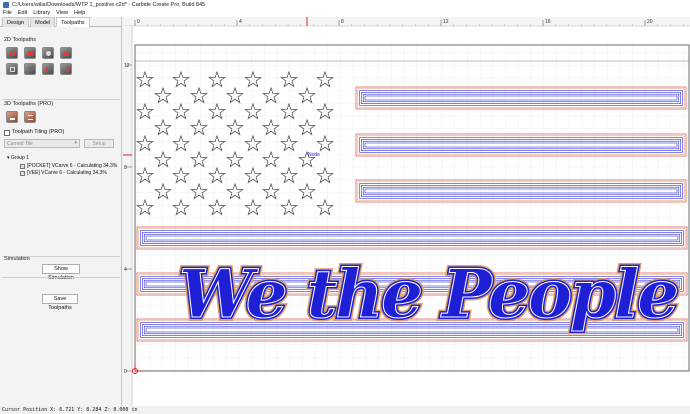 The image size is (690, 414). What do you see at coordinates (38, 132) in the screenshot?
I see `toolpath-tiling-label: Toolpath Tiling (PRO)` at bounding box center [38, 132].